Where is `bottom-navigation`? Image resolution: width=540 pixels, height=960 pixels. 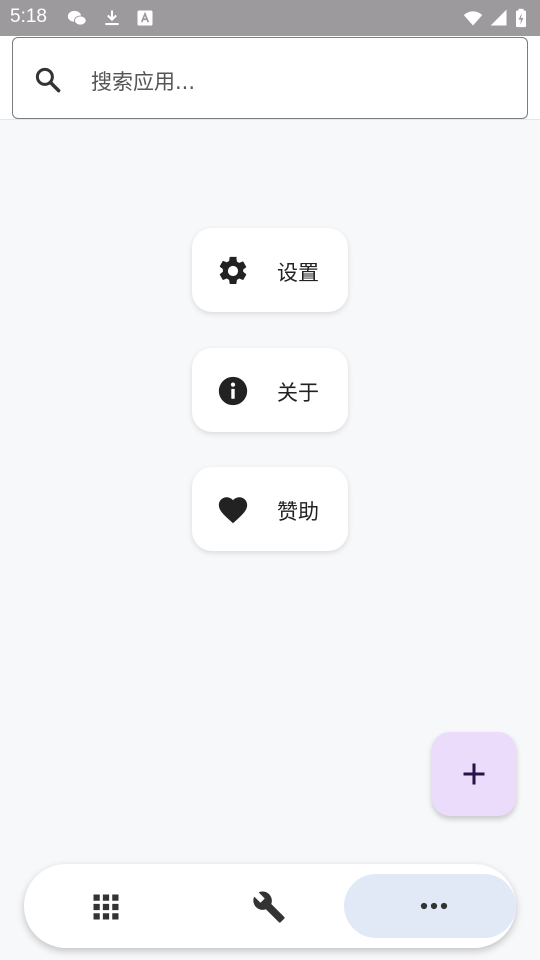 bottom-navigation is located at coordinates (270, 906).